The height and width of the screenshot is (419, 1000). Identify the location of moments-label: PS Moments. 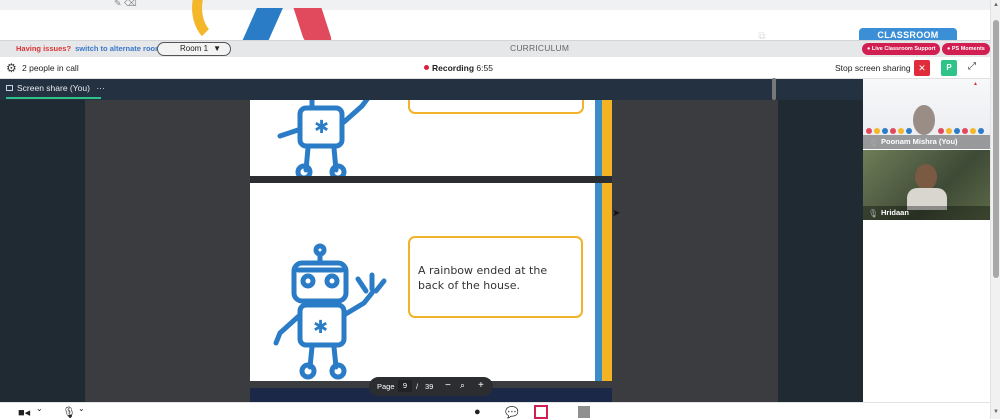
(968, 49).